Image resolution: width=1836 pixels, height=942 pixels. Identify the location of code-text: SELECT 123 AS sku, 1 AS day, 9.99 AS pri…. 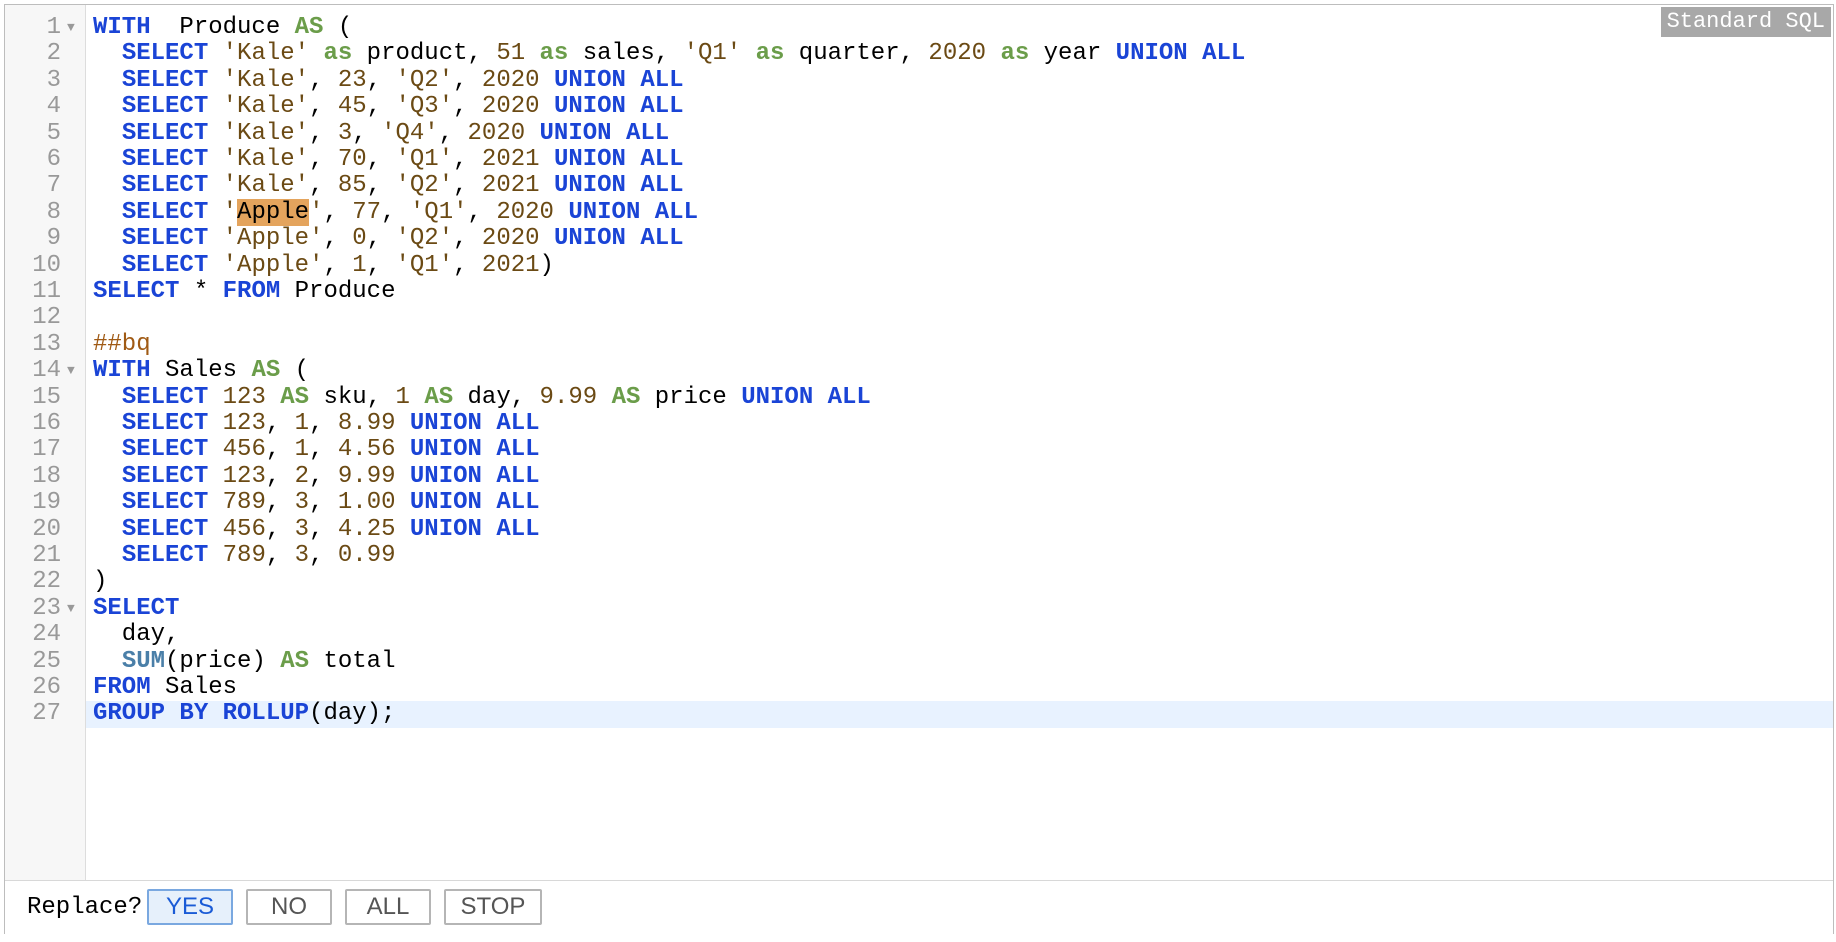
(482, 397).